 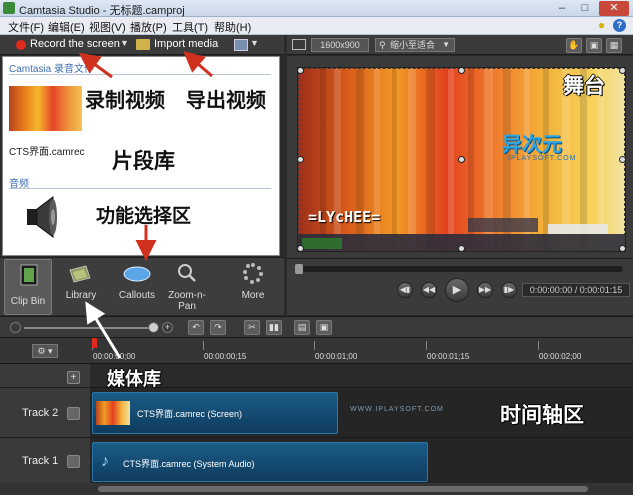 What do you see at coordinates (105, 461) in the screenshot?
I see `music-note-icon: ♪` at bounding box center [105, 461].